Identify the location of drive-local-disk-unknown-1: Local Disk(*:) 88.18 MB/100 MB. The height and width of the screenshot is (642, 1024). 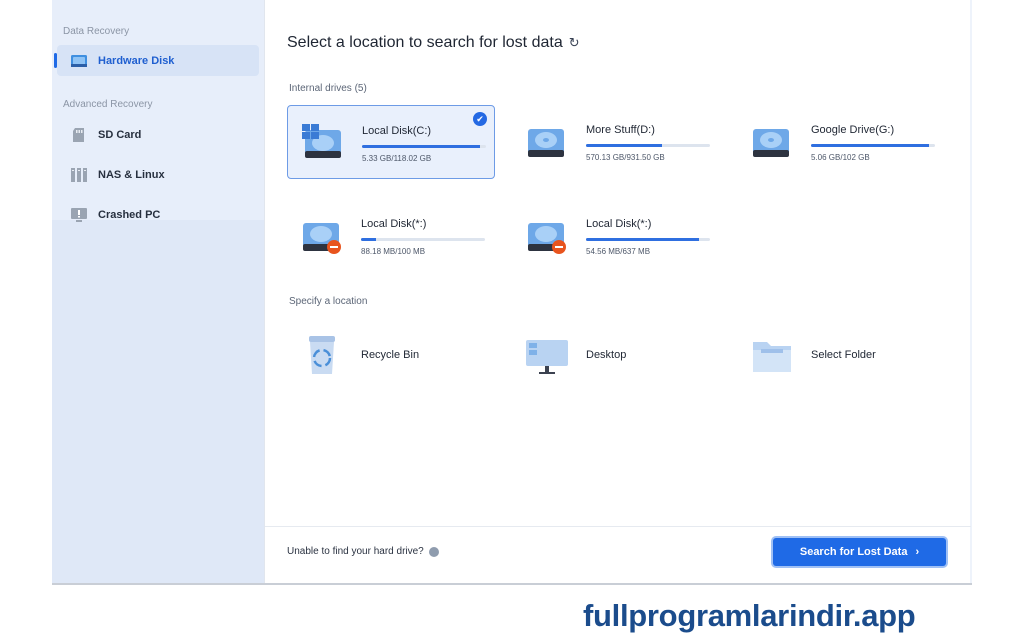
(391, 236).